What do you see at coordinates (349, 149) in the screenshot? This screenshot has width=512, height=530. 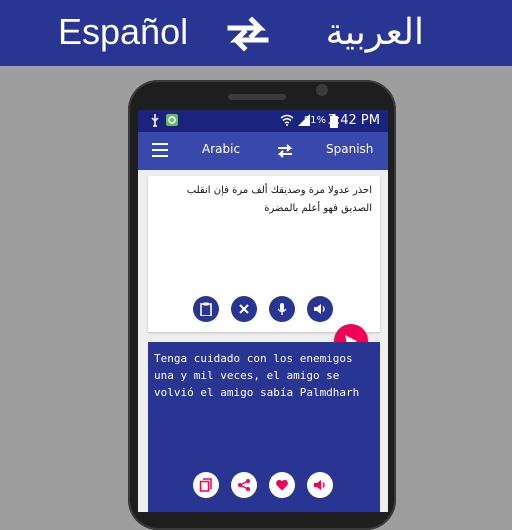 I see `target-language-selector: Spanish` at bounding box center [349, 149].